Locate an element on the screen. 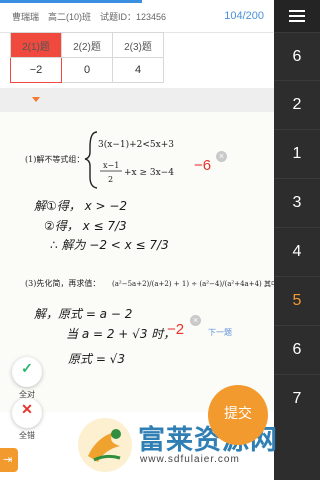 Image resolution: width=320 pixels, height=480 pixels. arrow-right-icon: ⇥ is located at coordinates (8, 460).